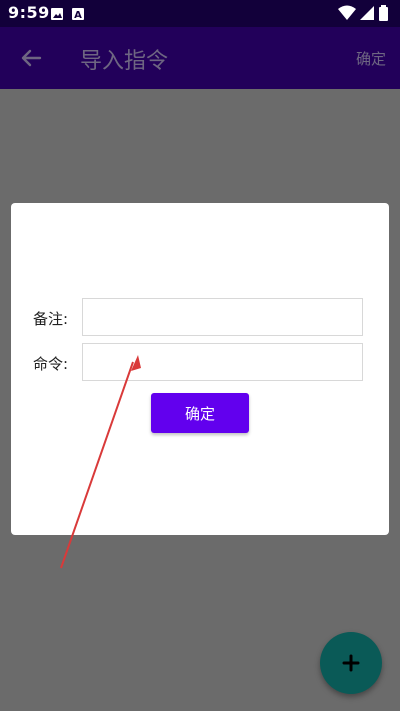 This screenshot has height=711, width=400. What do you see at coordinates (383, 13) in the screenshot?
I see `battery-icon` at bounding box center [383, 13].